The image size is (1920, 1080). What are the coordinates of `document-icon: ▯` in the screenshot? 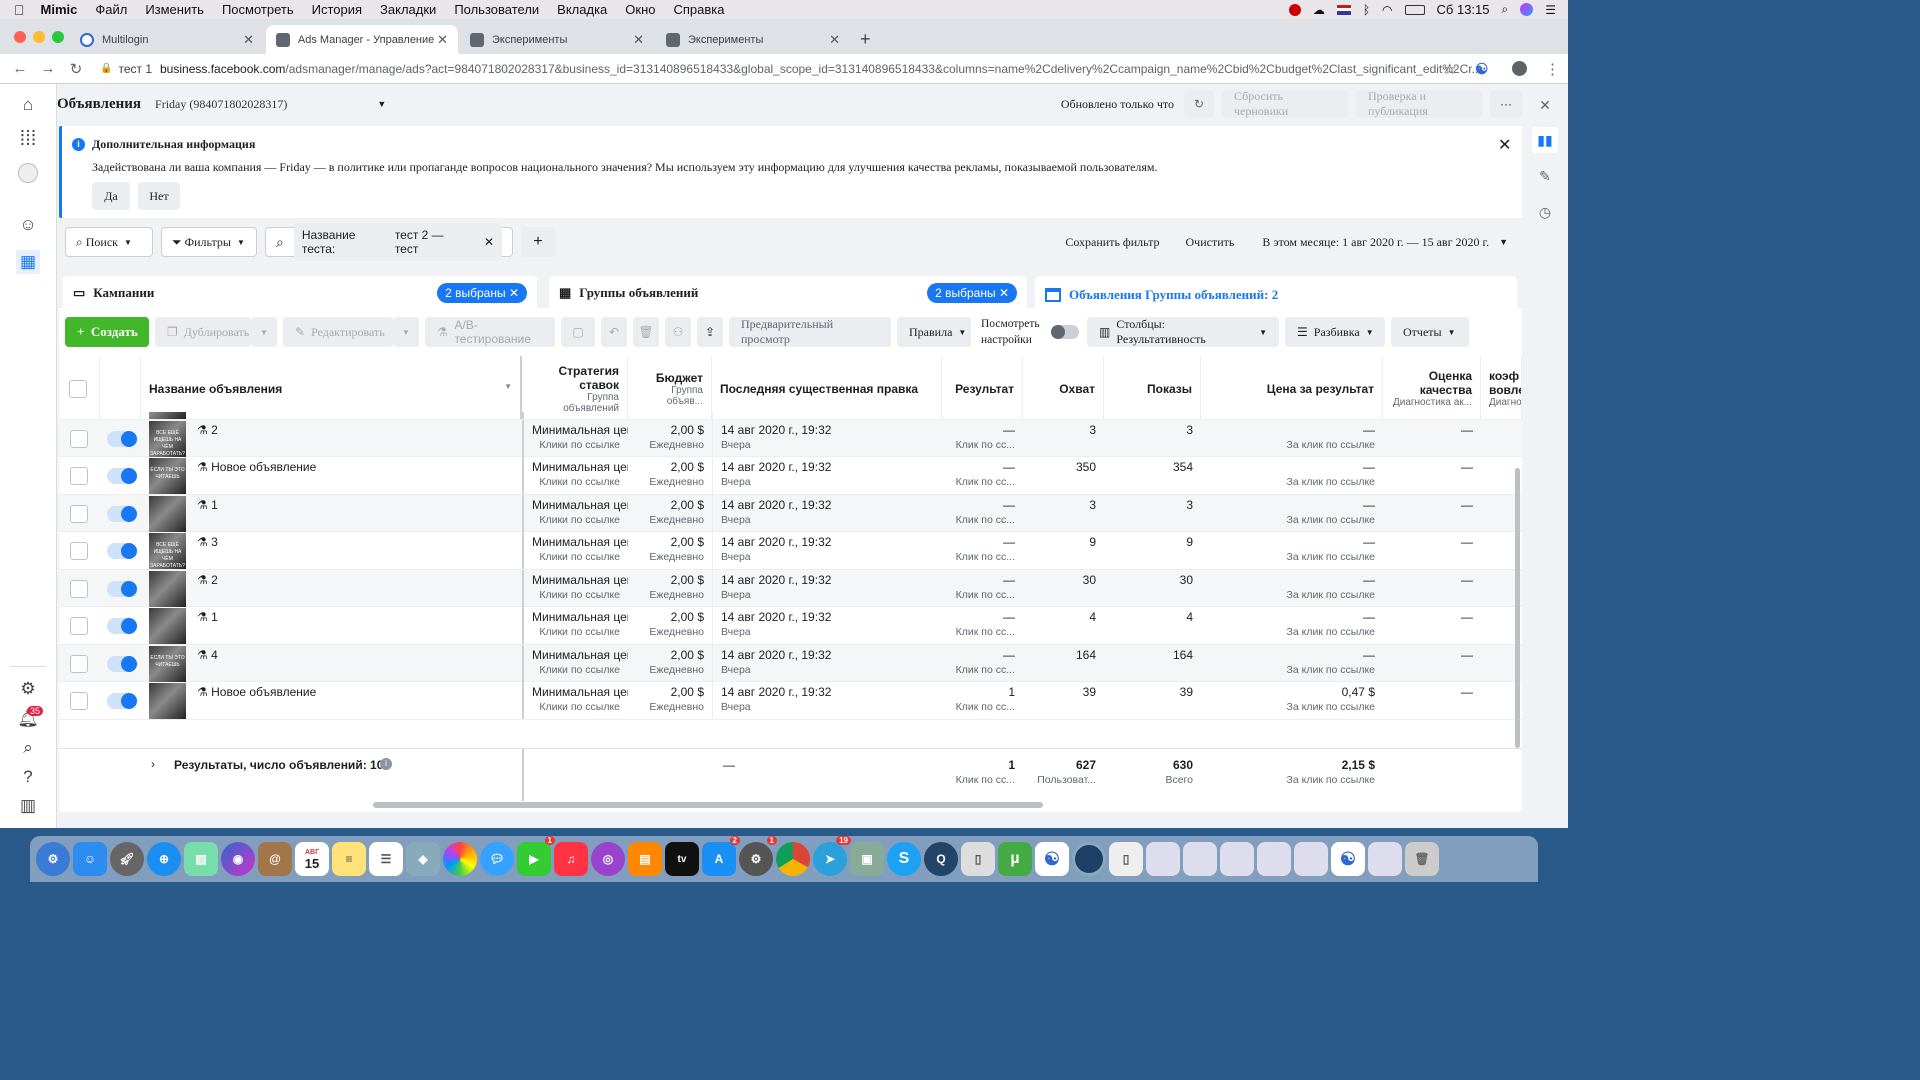 It's located at (978, 859).